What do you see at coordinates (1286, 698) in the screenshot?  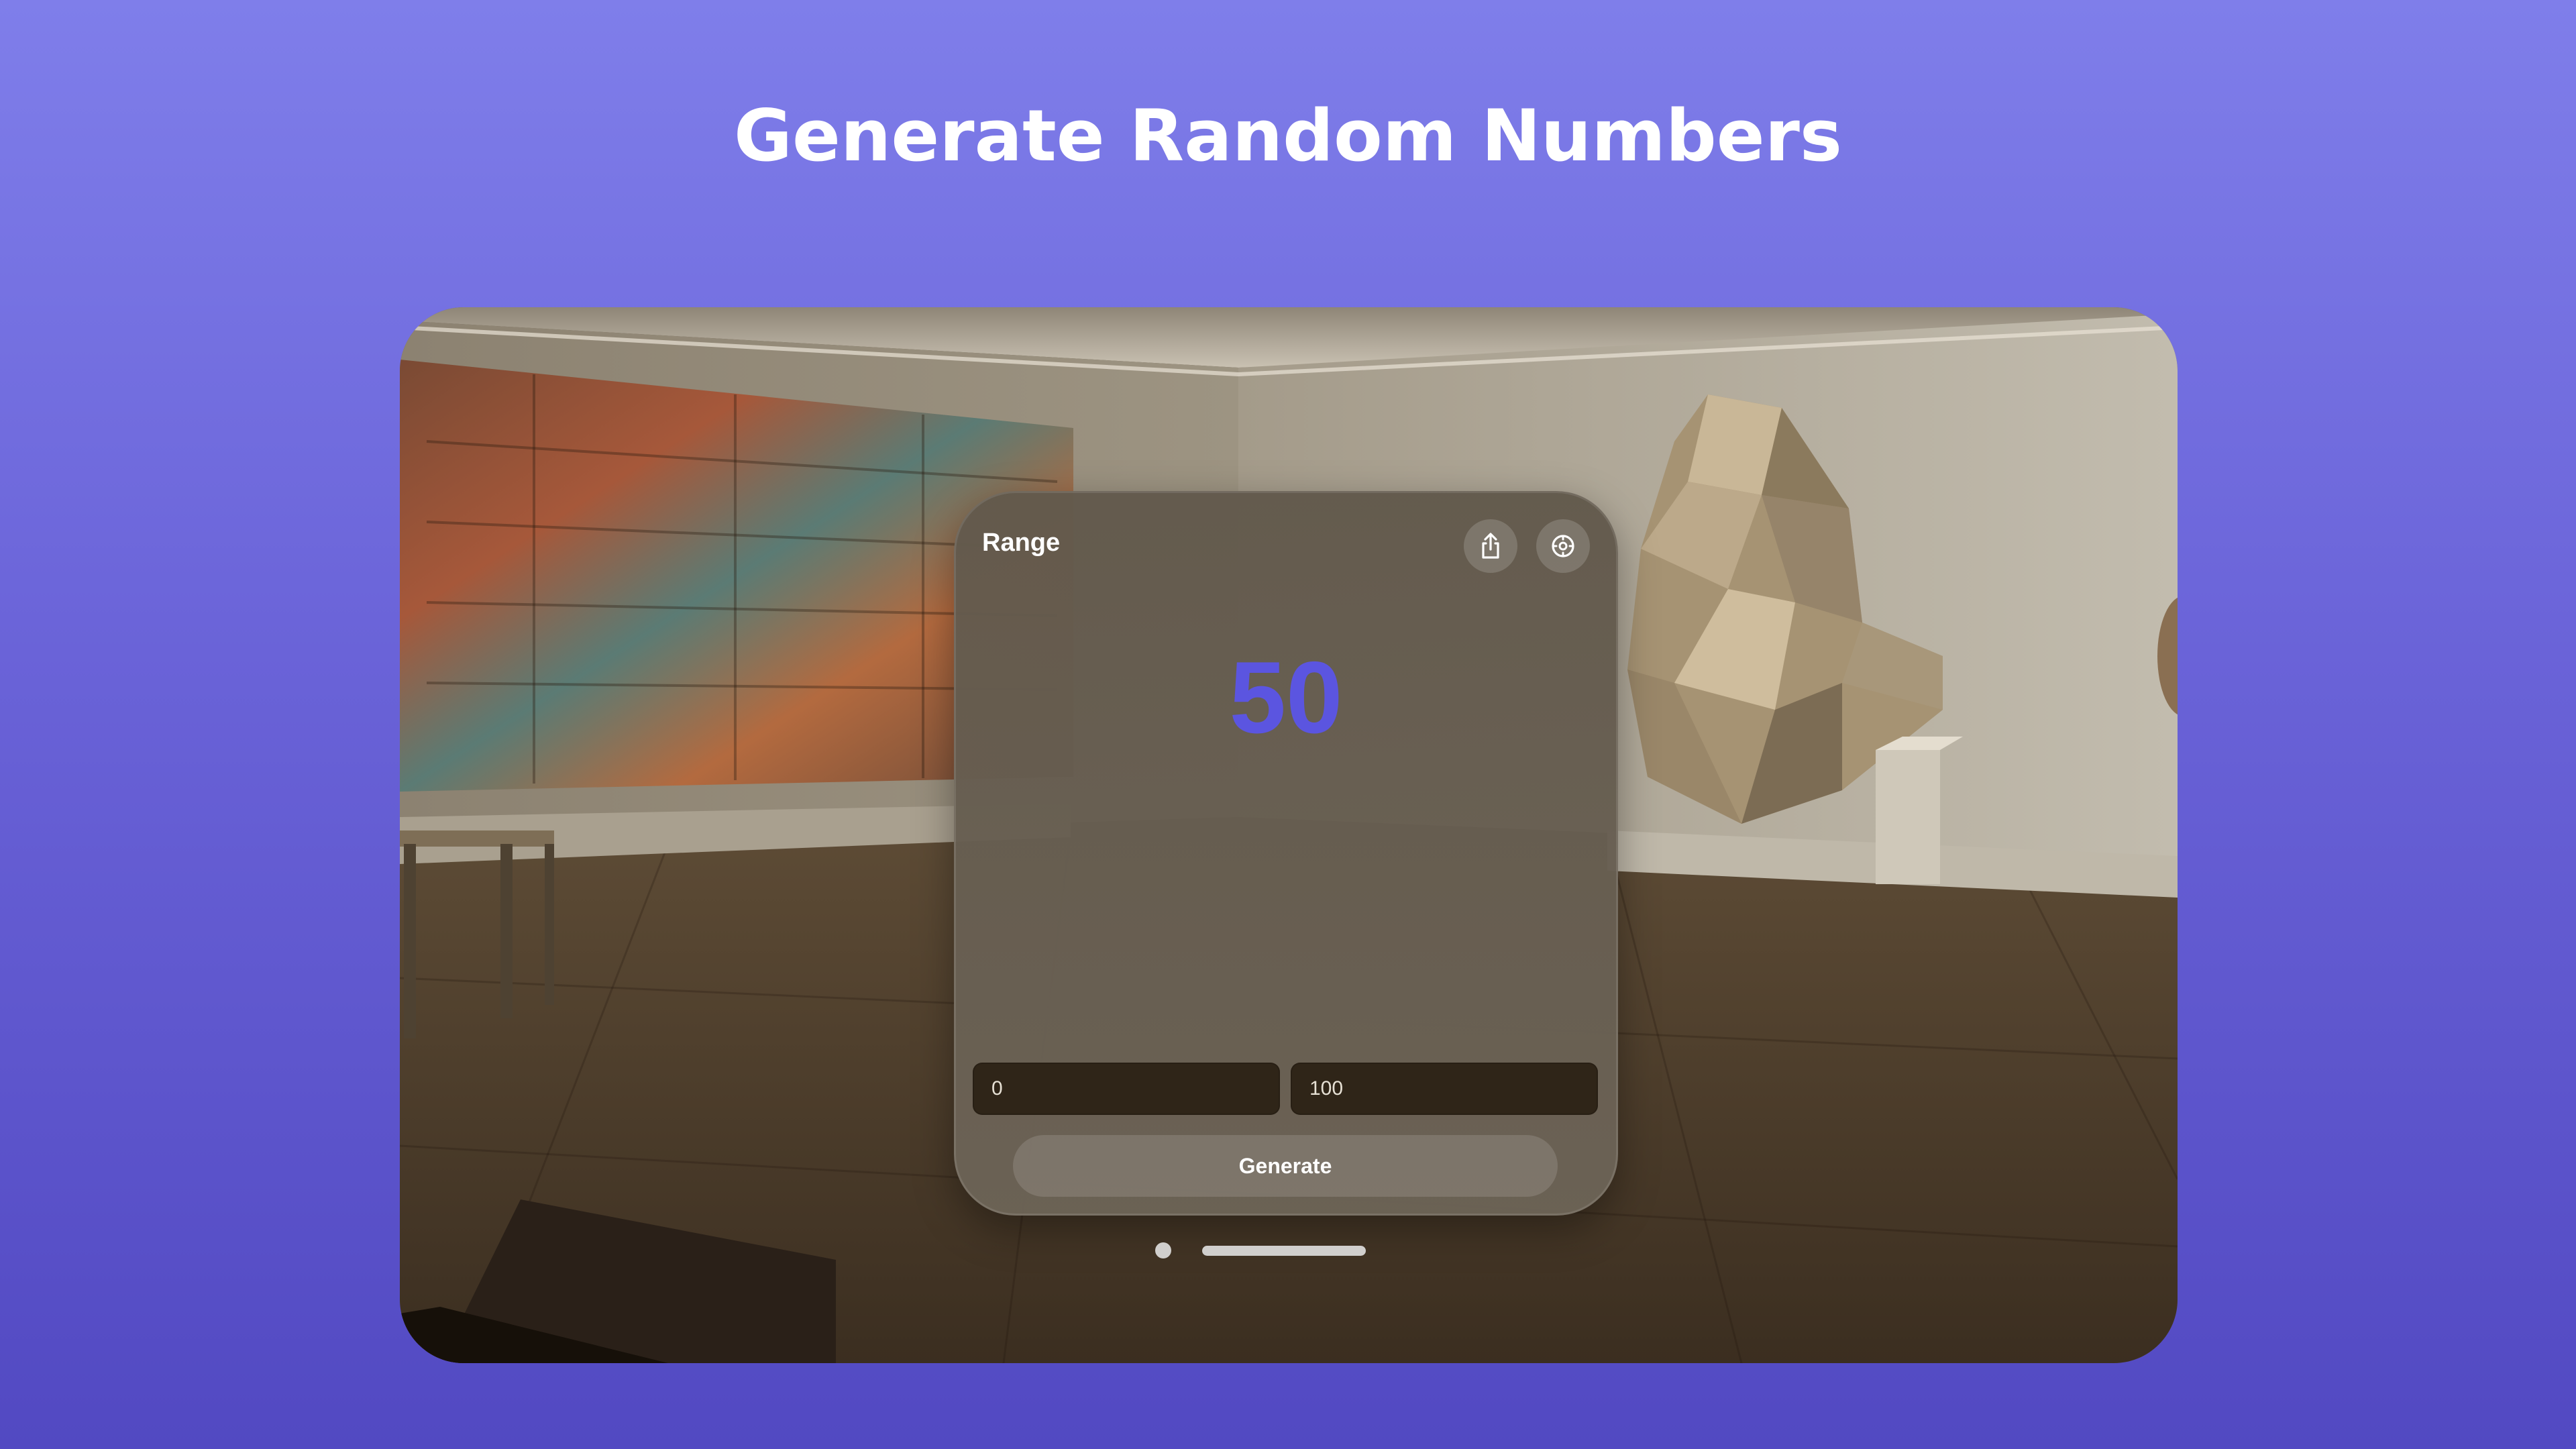 I see `result-number: 50` at bounding box center [1286, 698].